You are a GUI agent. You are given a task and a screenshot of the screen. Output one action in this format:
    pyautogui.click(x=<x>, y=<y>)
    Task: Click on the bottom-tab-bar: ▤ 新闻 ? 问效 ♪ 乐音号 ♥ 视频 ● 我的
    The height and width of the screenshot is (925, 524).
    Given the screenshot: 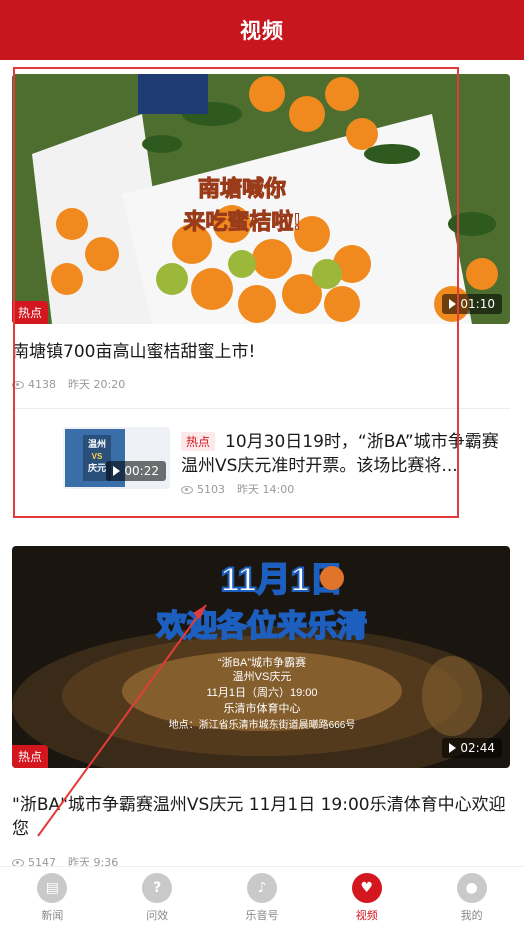 What is the action you would take?
    pyautogui.click(x=262, y=895)
    